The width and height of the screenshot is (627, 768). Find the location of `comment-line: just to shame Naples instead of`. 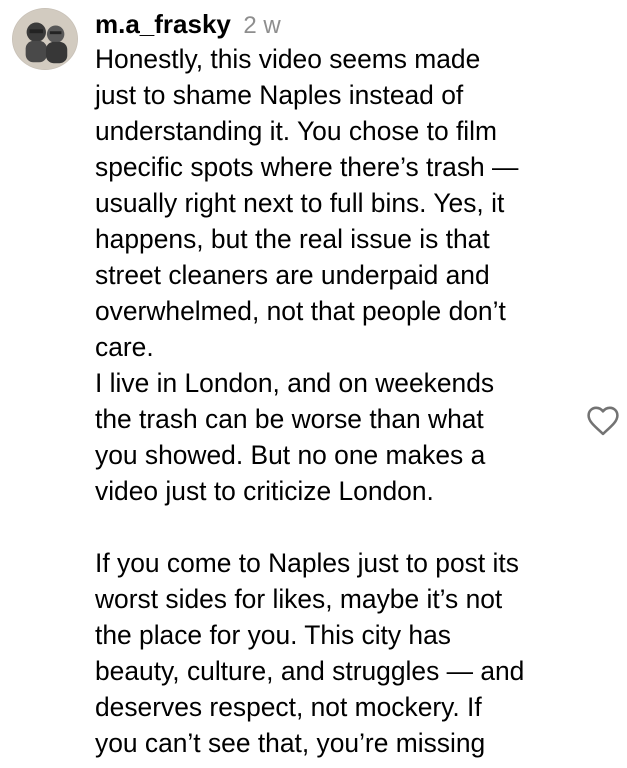

comment-line: just to shame Naples instead of is located at coordinates (279, 95).